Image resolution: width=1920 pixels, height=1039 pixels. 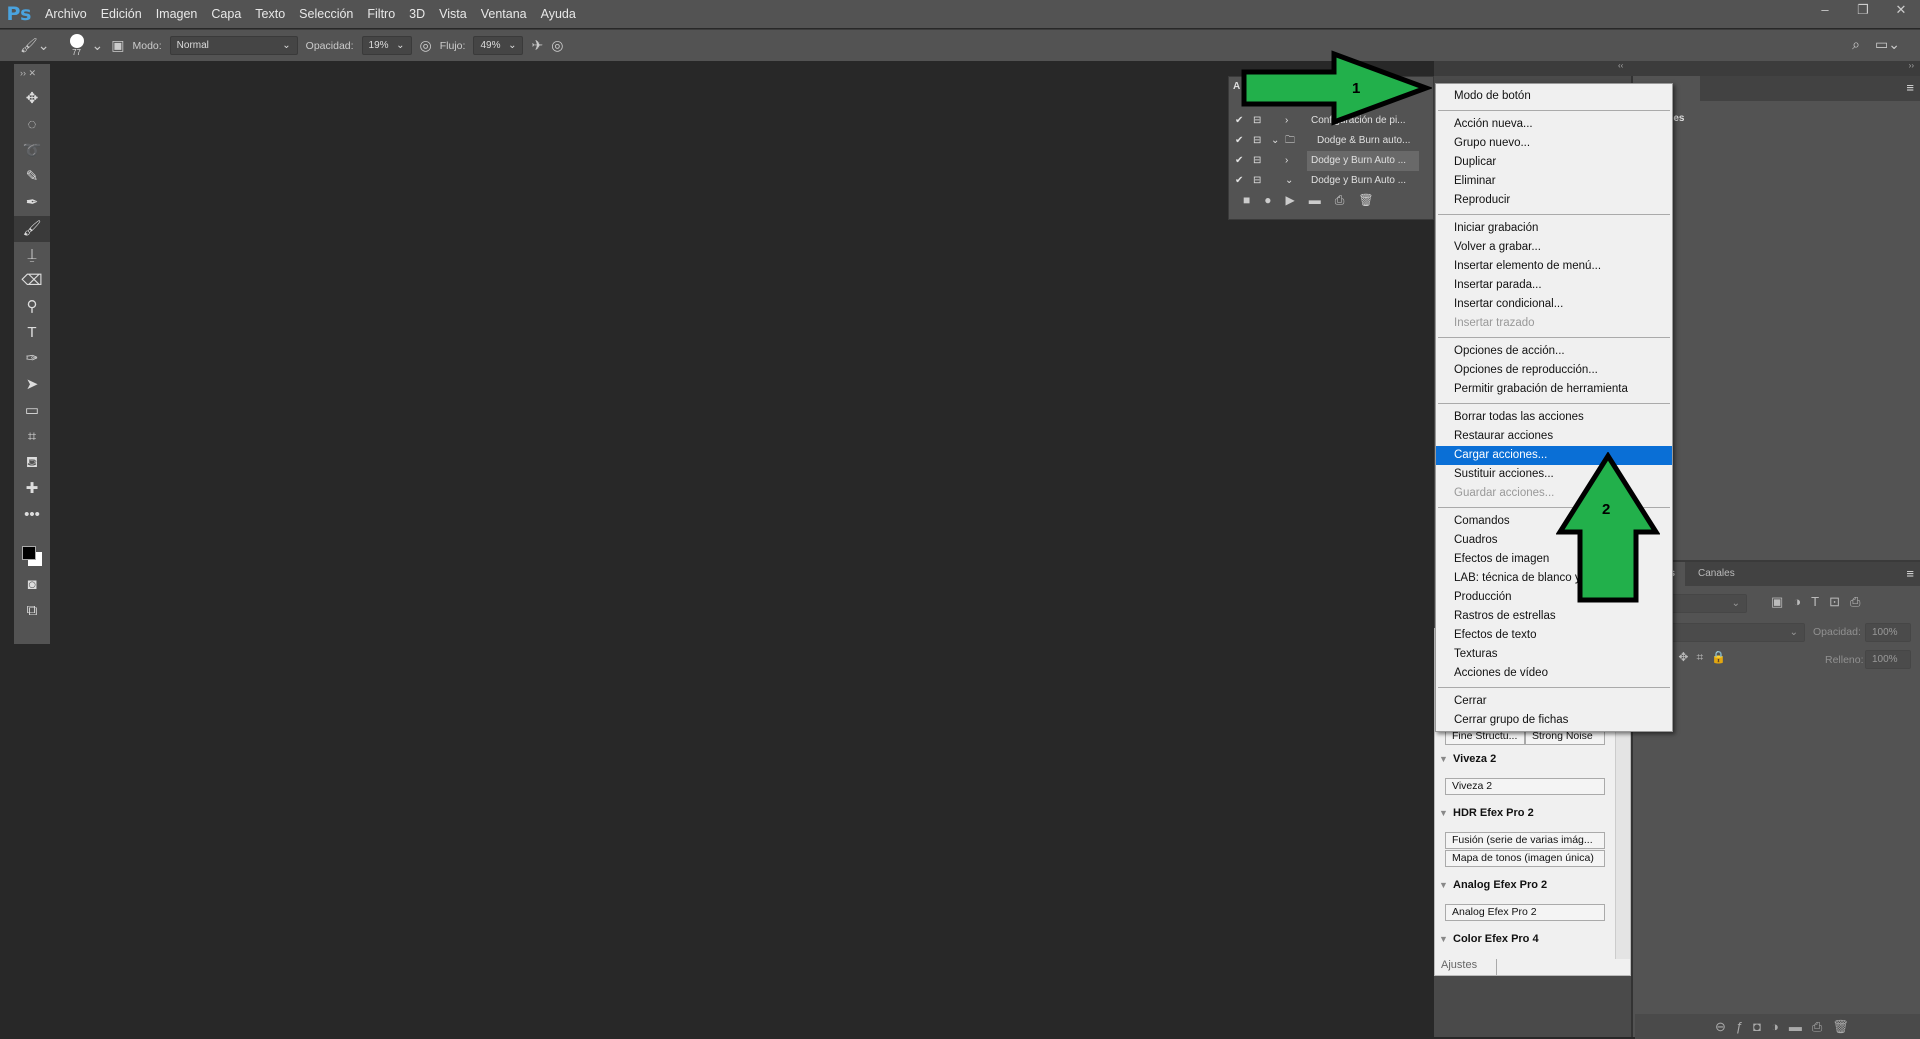 I want to click on layers-footer-icons: ⊖ƒ◘◑▬⎙🗑, so click(x=1777, y=1026).